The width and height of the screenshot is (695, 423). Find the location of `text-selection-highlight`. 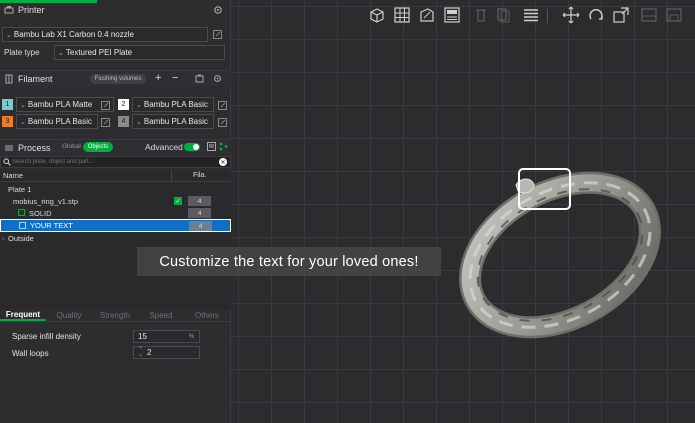

text-selection-highlight is located at coordinates (544, 189).